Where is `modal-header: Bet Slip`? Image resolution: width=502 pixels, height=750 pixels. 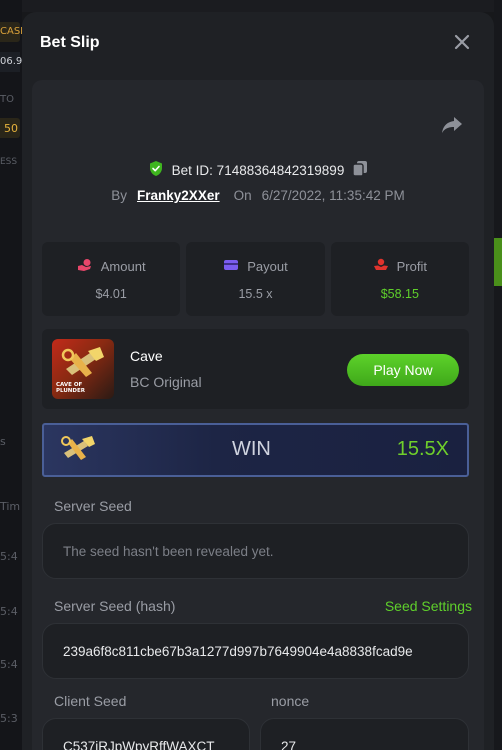 modal-header: Bet Slip is located at coordinates (258, 43).